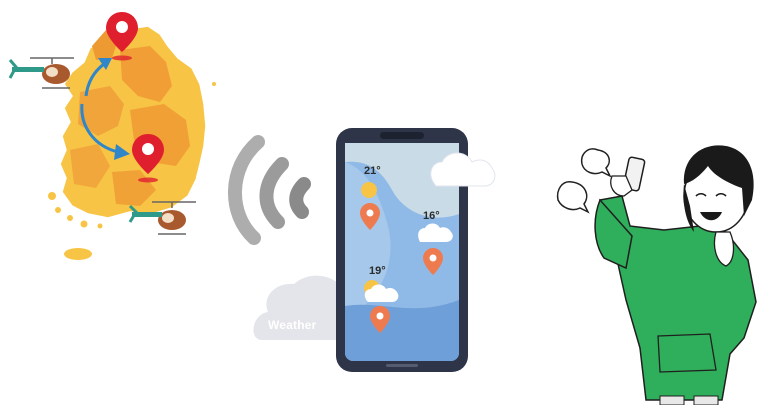 This screenshot has width=759, height=410. I want to click on home-indicator, so click(402, 365).